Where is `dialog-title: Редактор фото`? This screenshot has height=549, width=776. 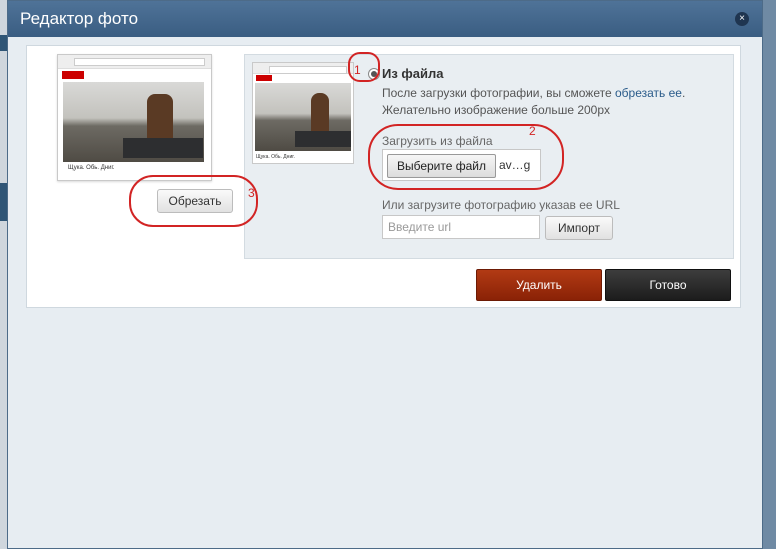
dialog-title: Редактор фото is located at coordinates (79, 18).